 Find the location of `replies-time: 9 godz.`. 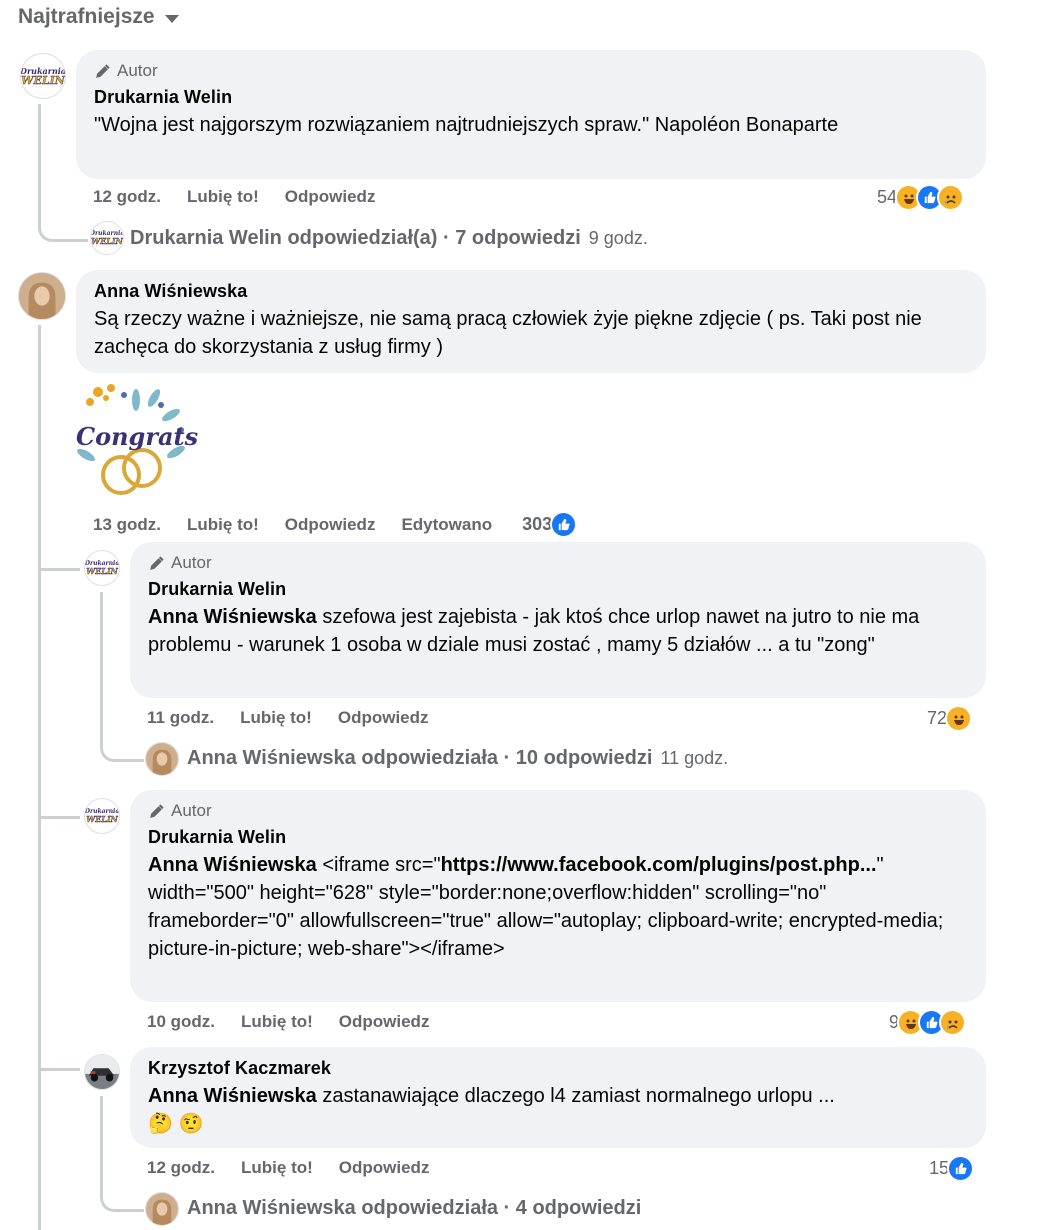

replies-time: 9 godz. is located at coordinates (618, 238).